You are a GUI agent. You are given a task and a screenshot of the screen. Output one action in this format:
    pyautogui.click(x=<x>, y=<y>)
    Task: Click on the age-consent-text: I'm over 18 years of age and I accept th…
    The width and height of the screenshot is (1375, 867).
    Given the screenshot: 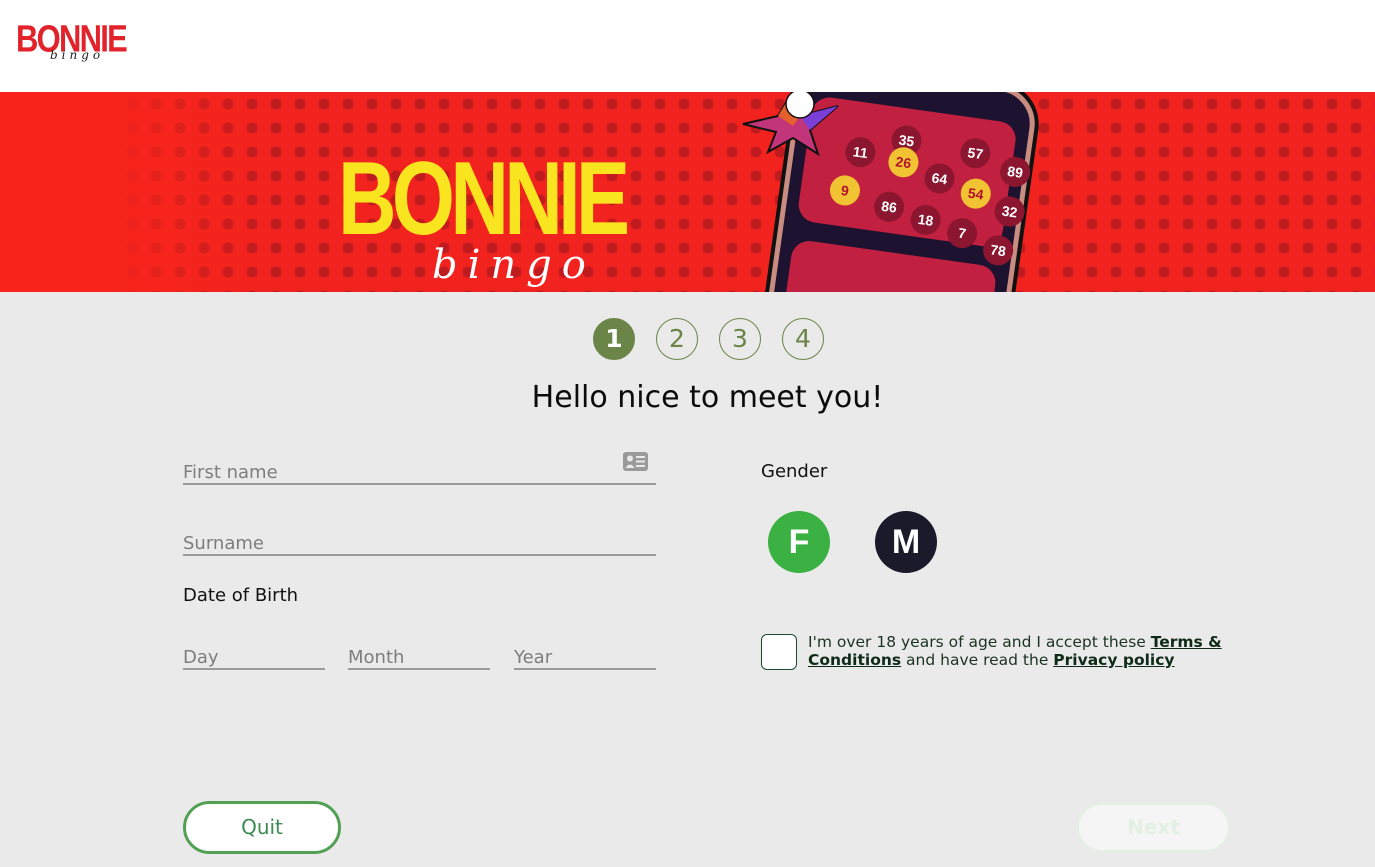 What is the action you would take?
    pyautogui.click(x=1023, y=651)
    